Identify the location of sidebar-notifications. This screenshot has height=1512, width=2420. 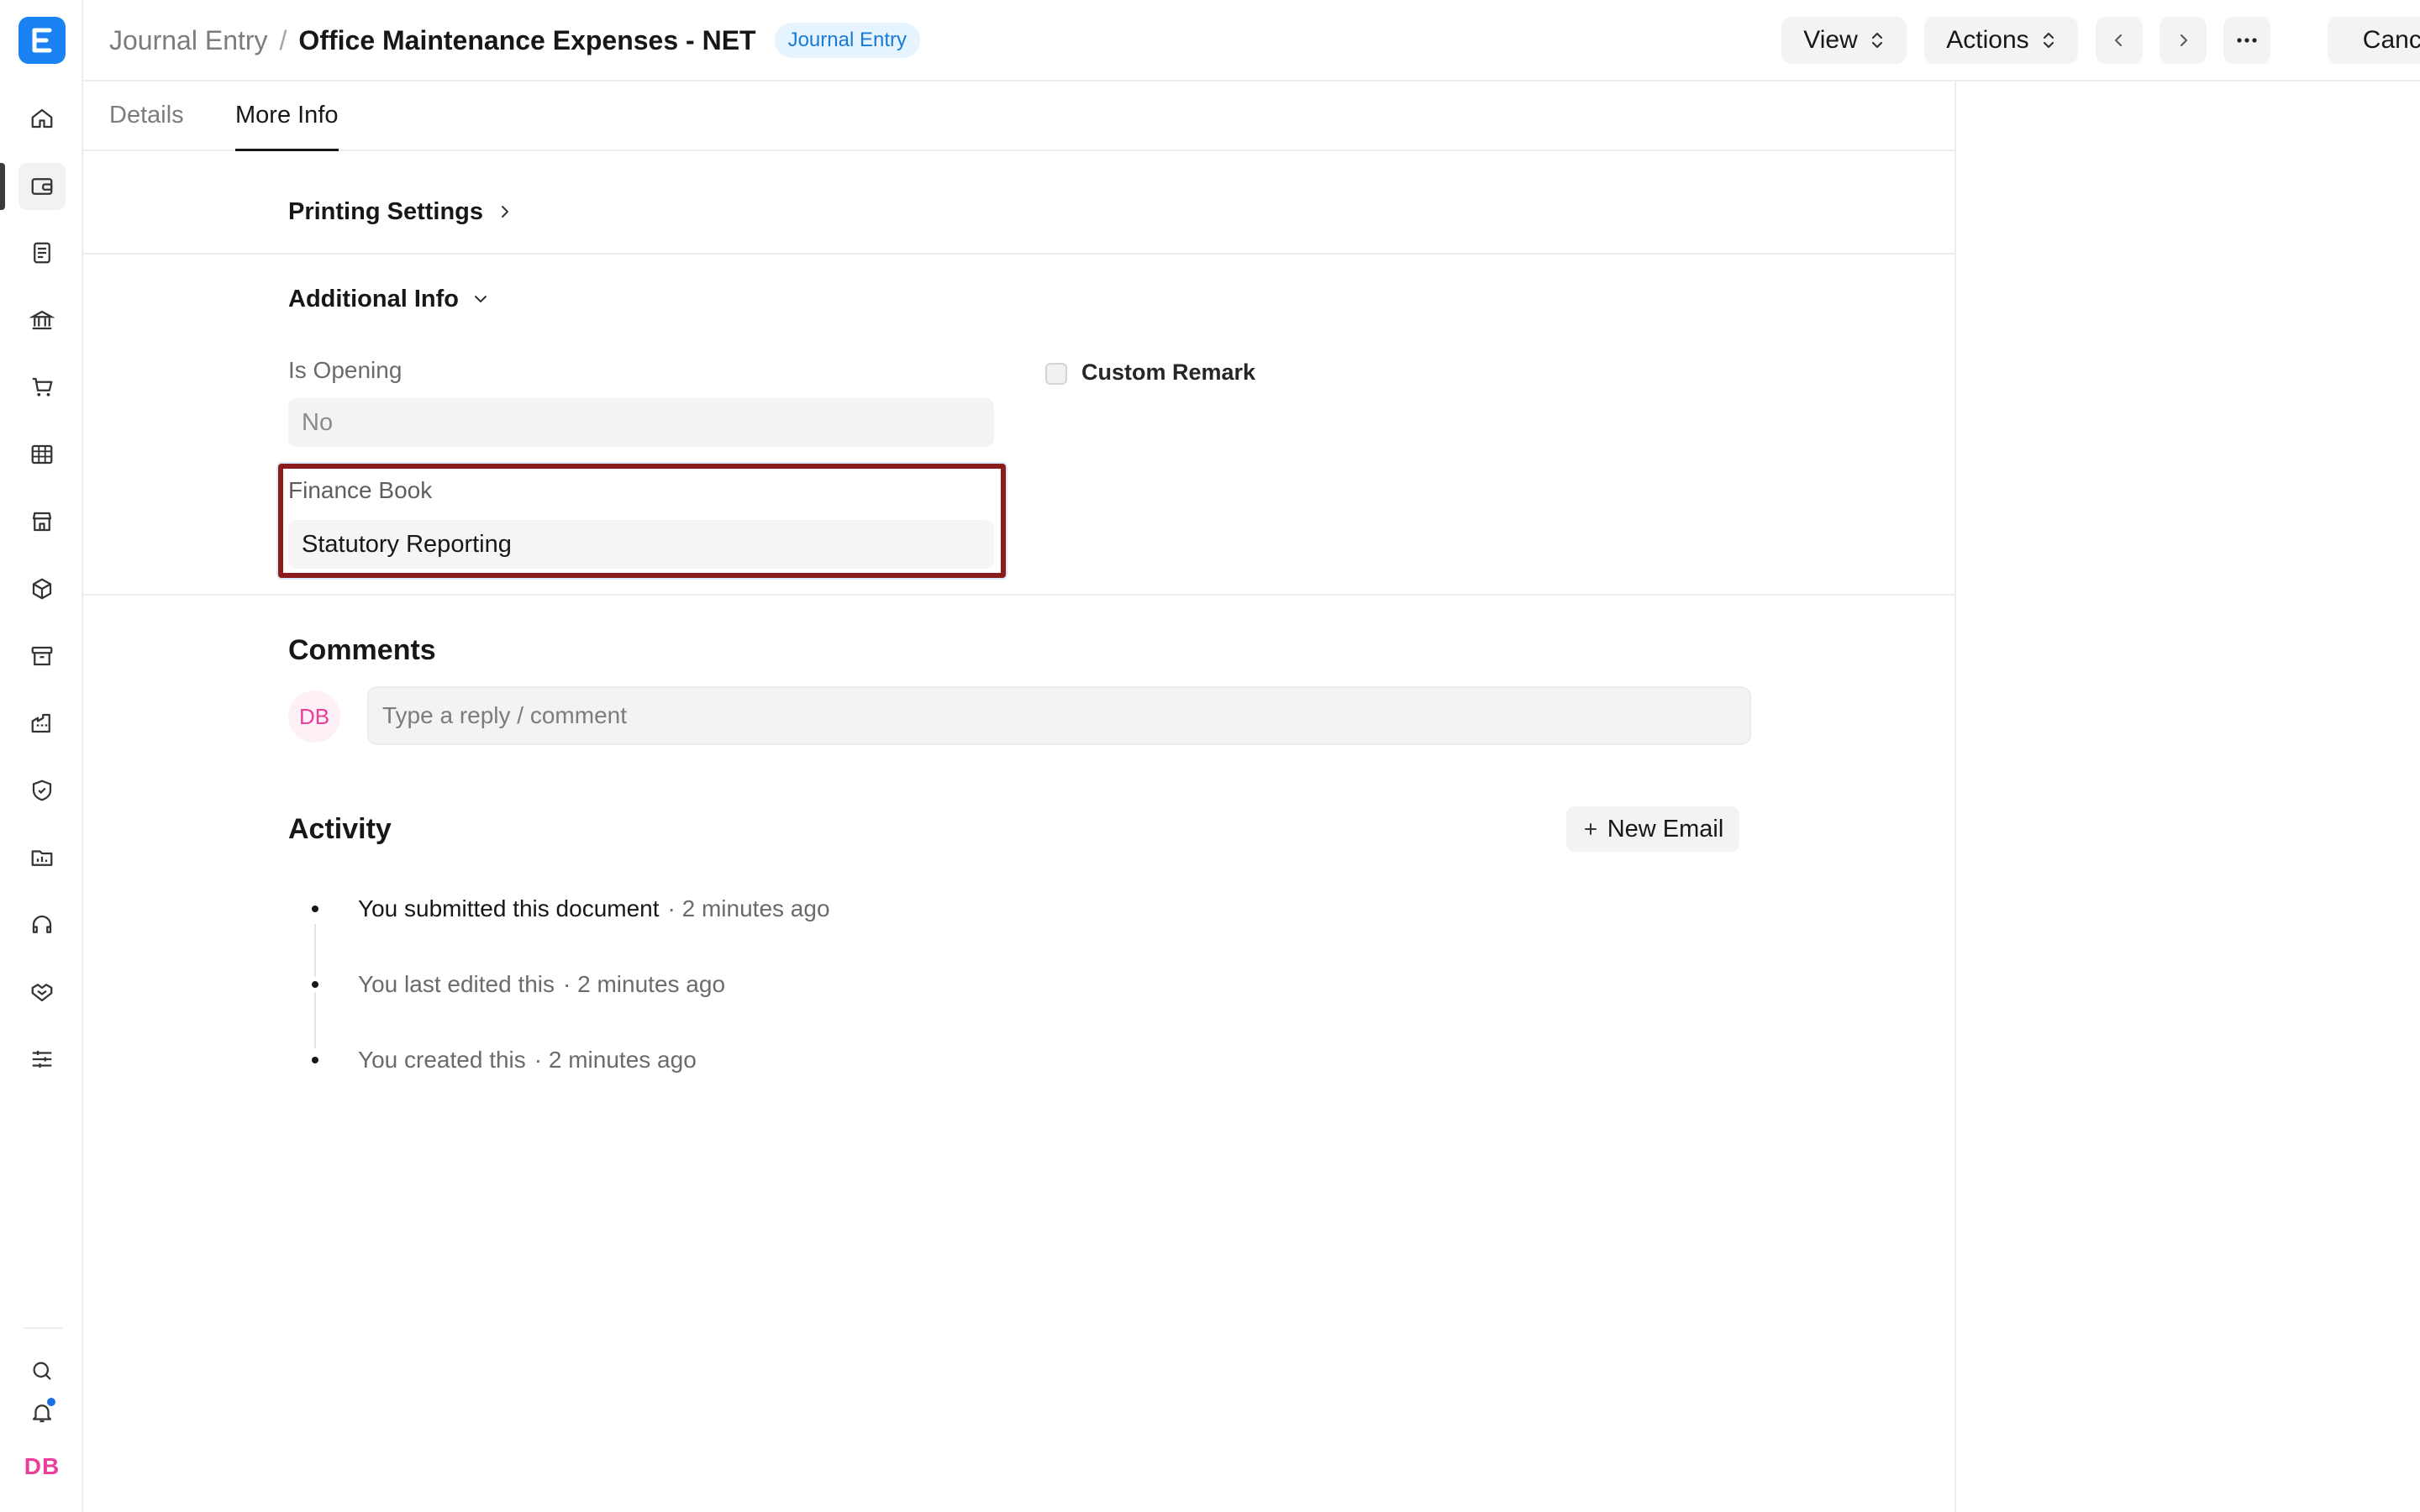
(42, 1412).